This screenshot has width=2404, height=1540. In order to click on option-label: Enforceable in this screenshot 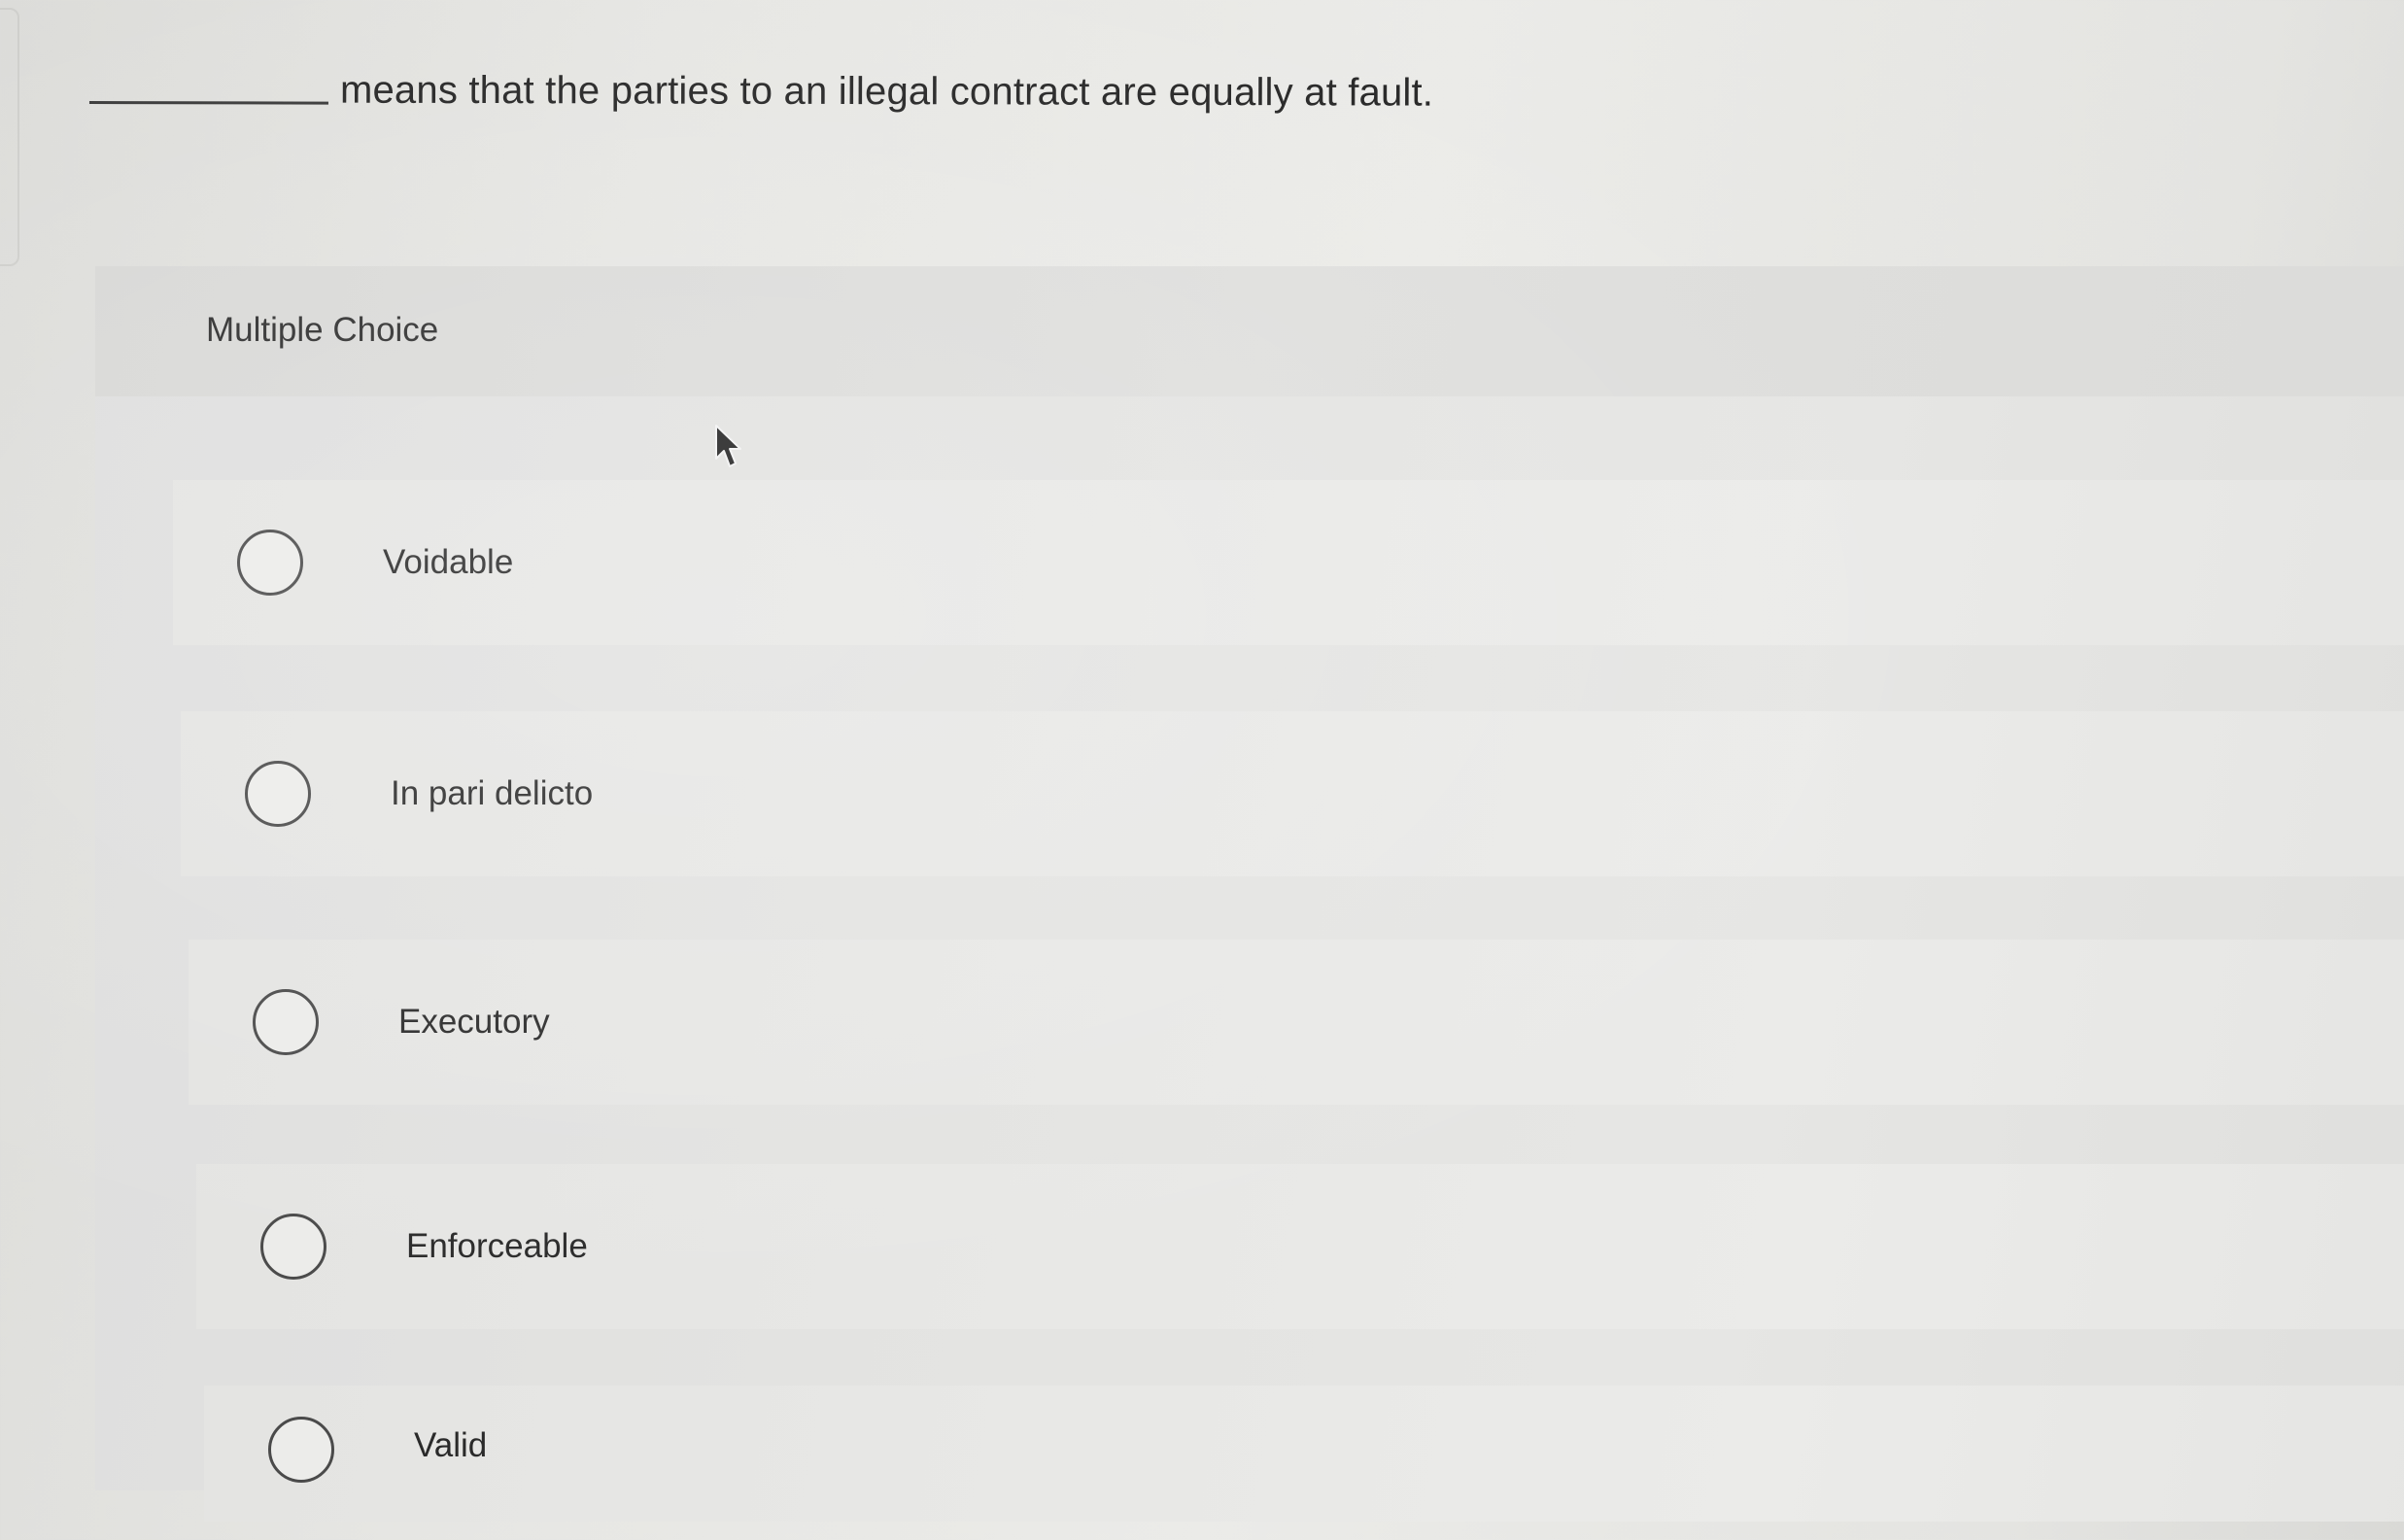, I will do `click(497, 1246)`.